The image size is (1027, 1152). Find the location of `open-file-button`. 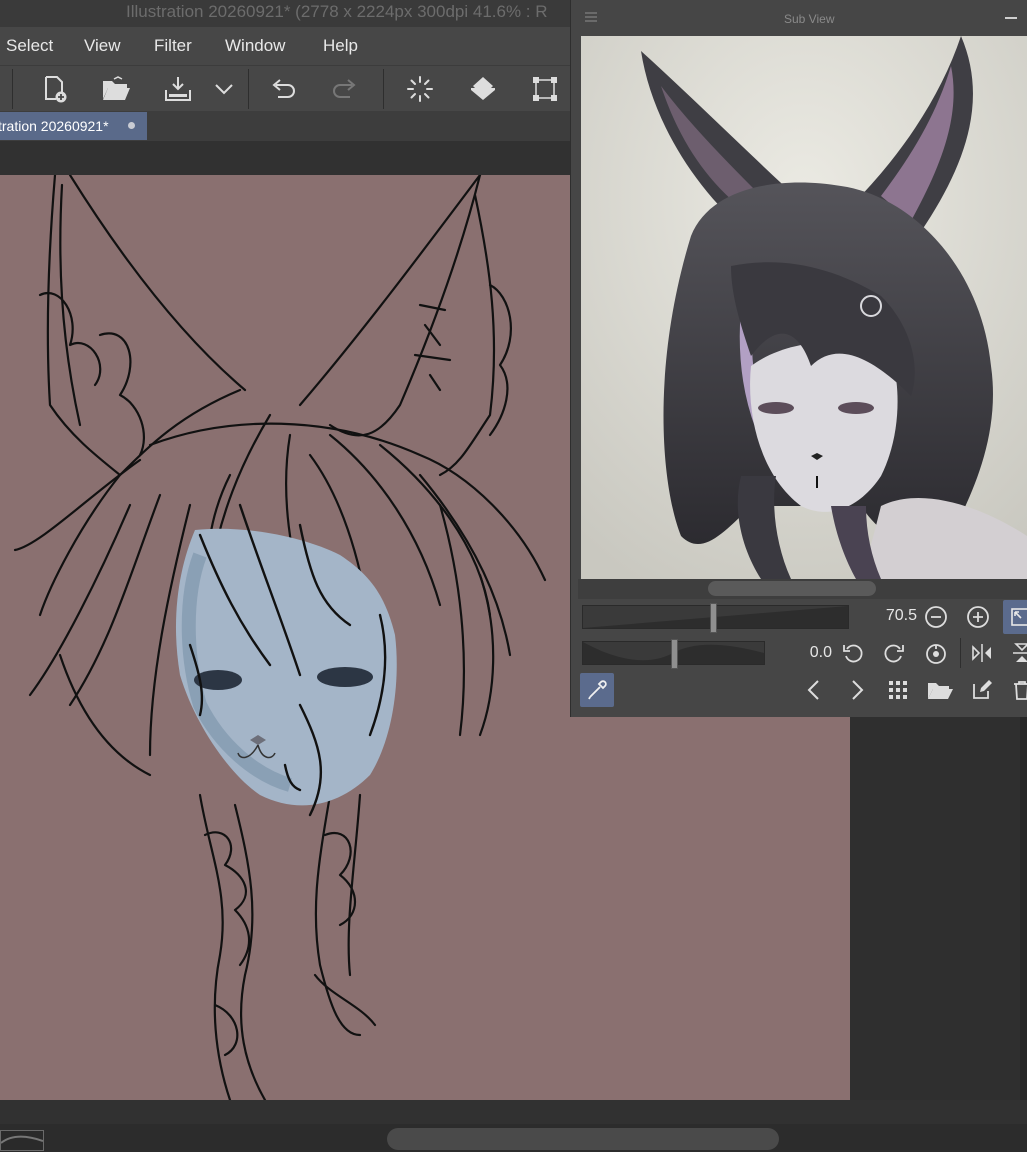

open-file-button is located at coordinates (116, 89).